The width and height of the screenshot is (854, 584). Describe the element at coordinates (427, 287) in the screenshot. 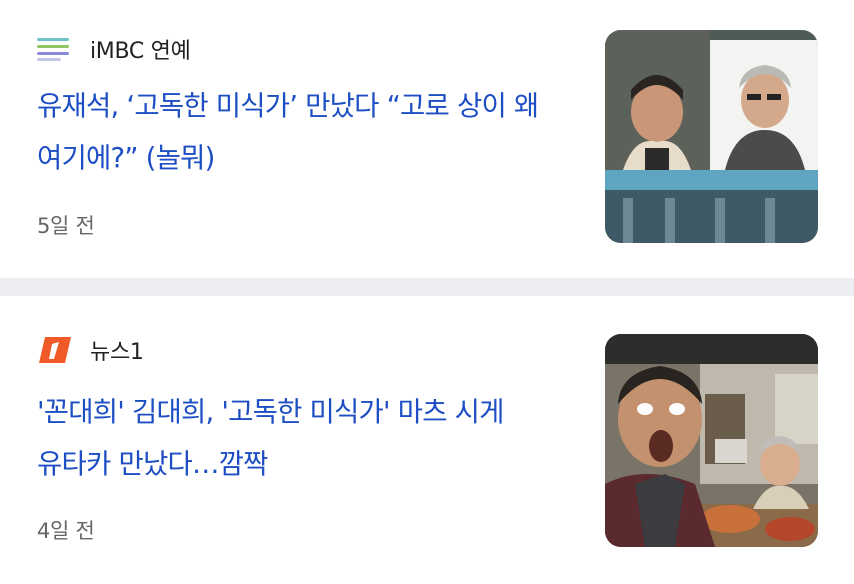

I see `card-divider` at that location.